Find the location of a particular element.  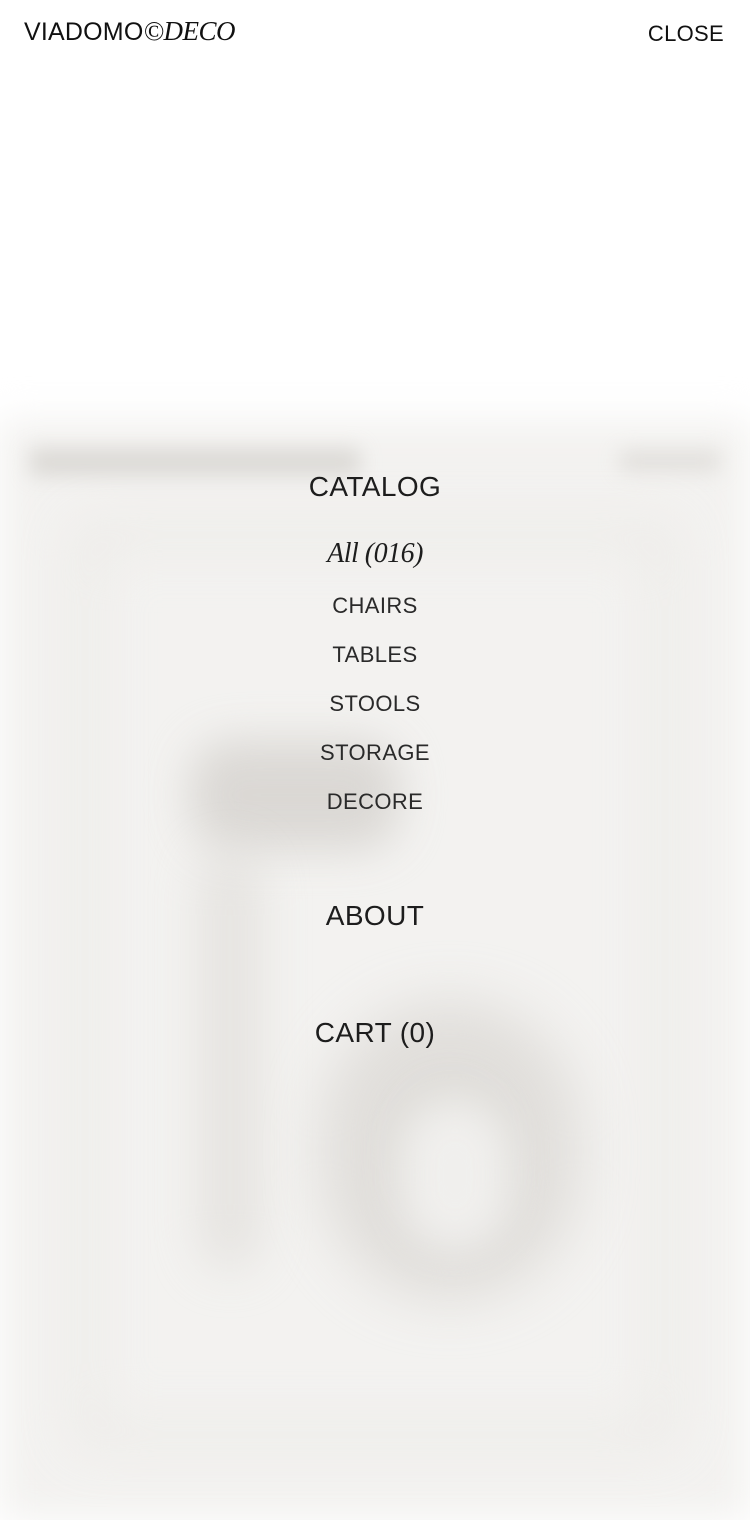

category-item-stools: STOOLS is located at coordinates (375, 714).